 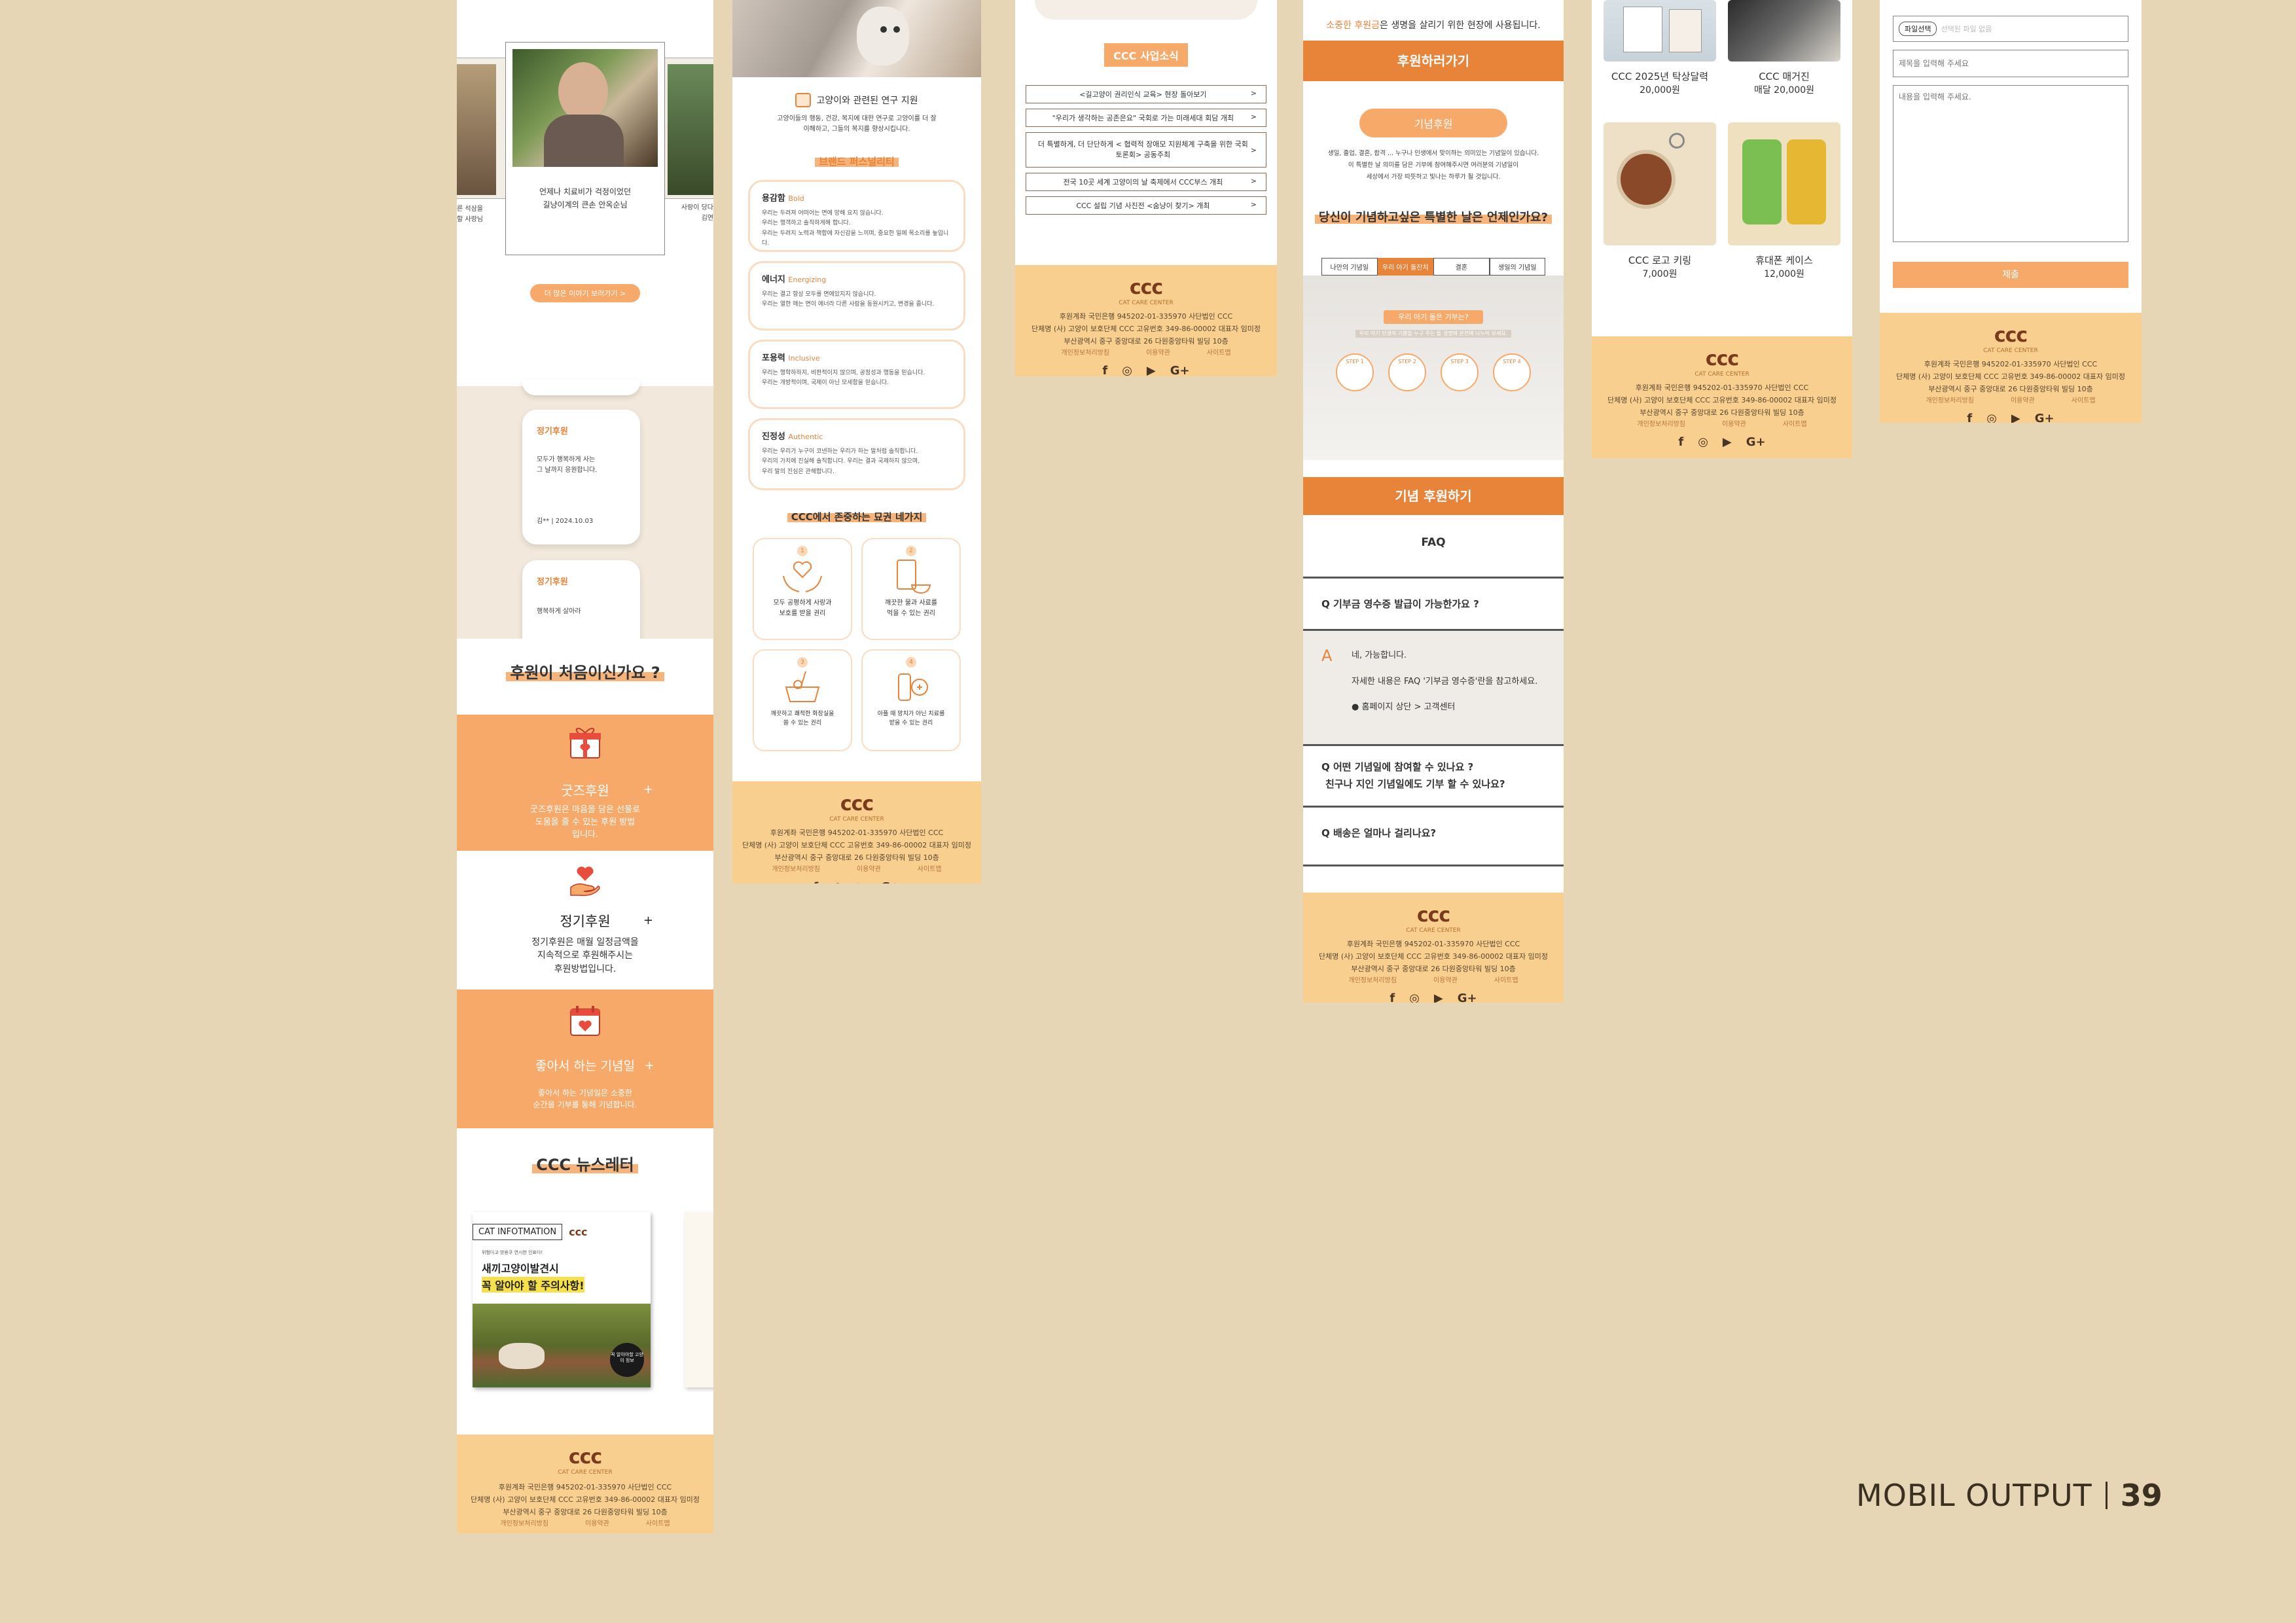 What do you see at coordinates (658, 1523) in the screenshot?
I see `sitemap-link: 사이트맵` at bounding box center [658, 1523].